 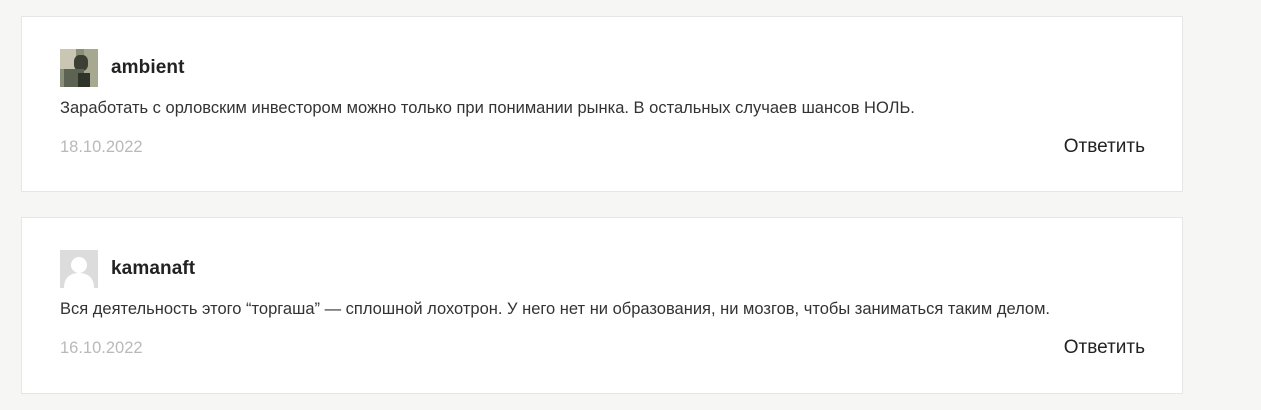 What do you see at coordinates (153, 269) in the screenshot?
I see `comment-author: kamanaft` at bounding box center [153, 269].